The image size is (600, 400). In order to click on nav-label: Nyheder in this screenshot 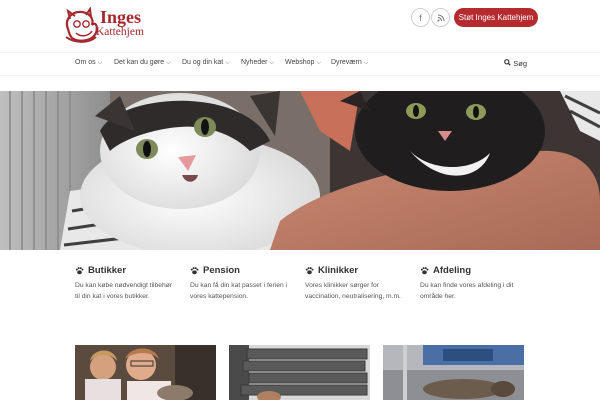, I will do `click(254, 62)`.